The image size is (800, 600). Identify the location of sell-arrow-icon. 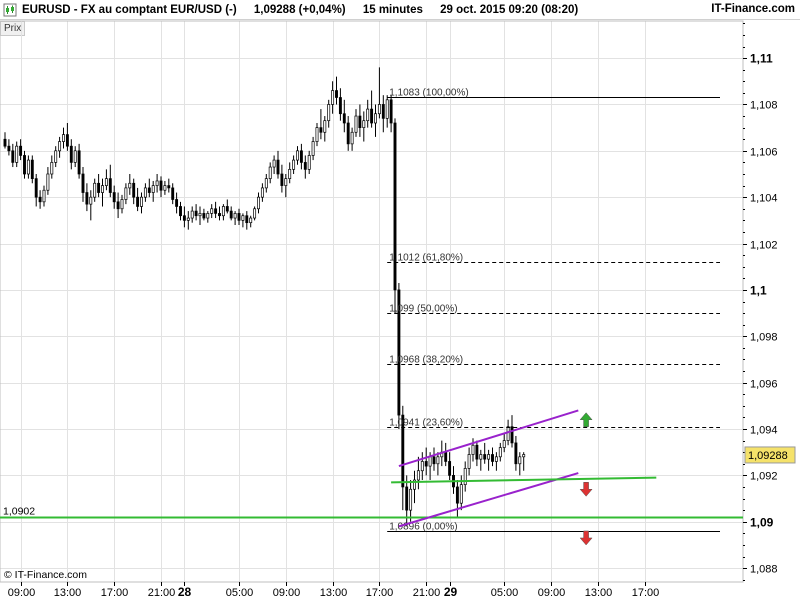
(586, 538).